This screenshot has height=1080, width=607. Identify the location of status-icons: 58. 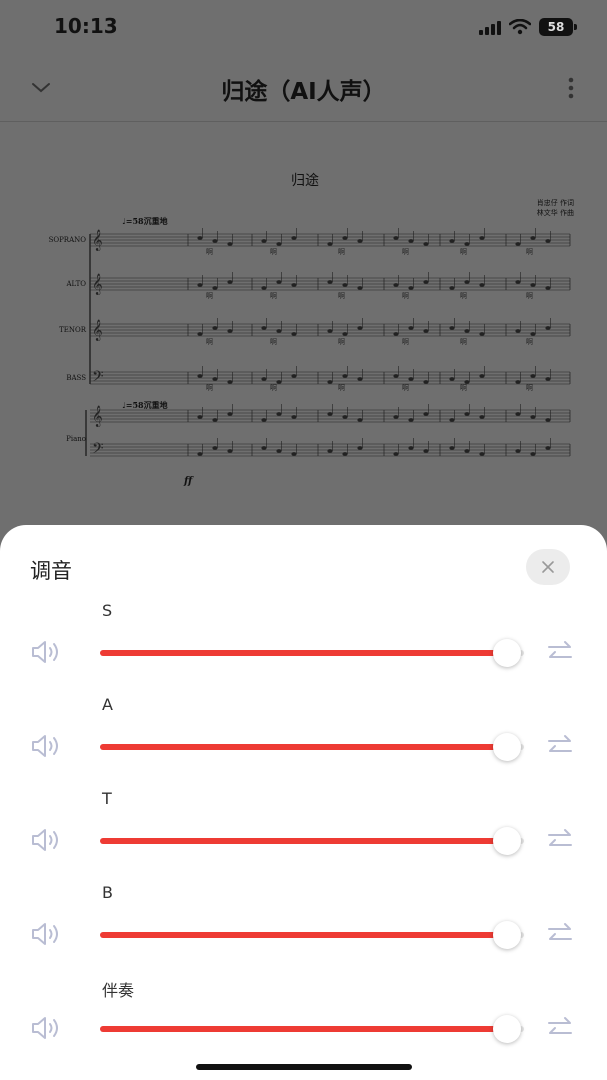
(528, 27).